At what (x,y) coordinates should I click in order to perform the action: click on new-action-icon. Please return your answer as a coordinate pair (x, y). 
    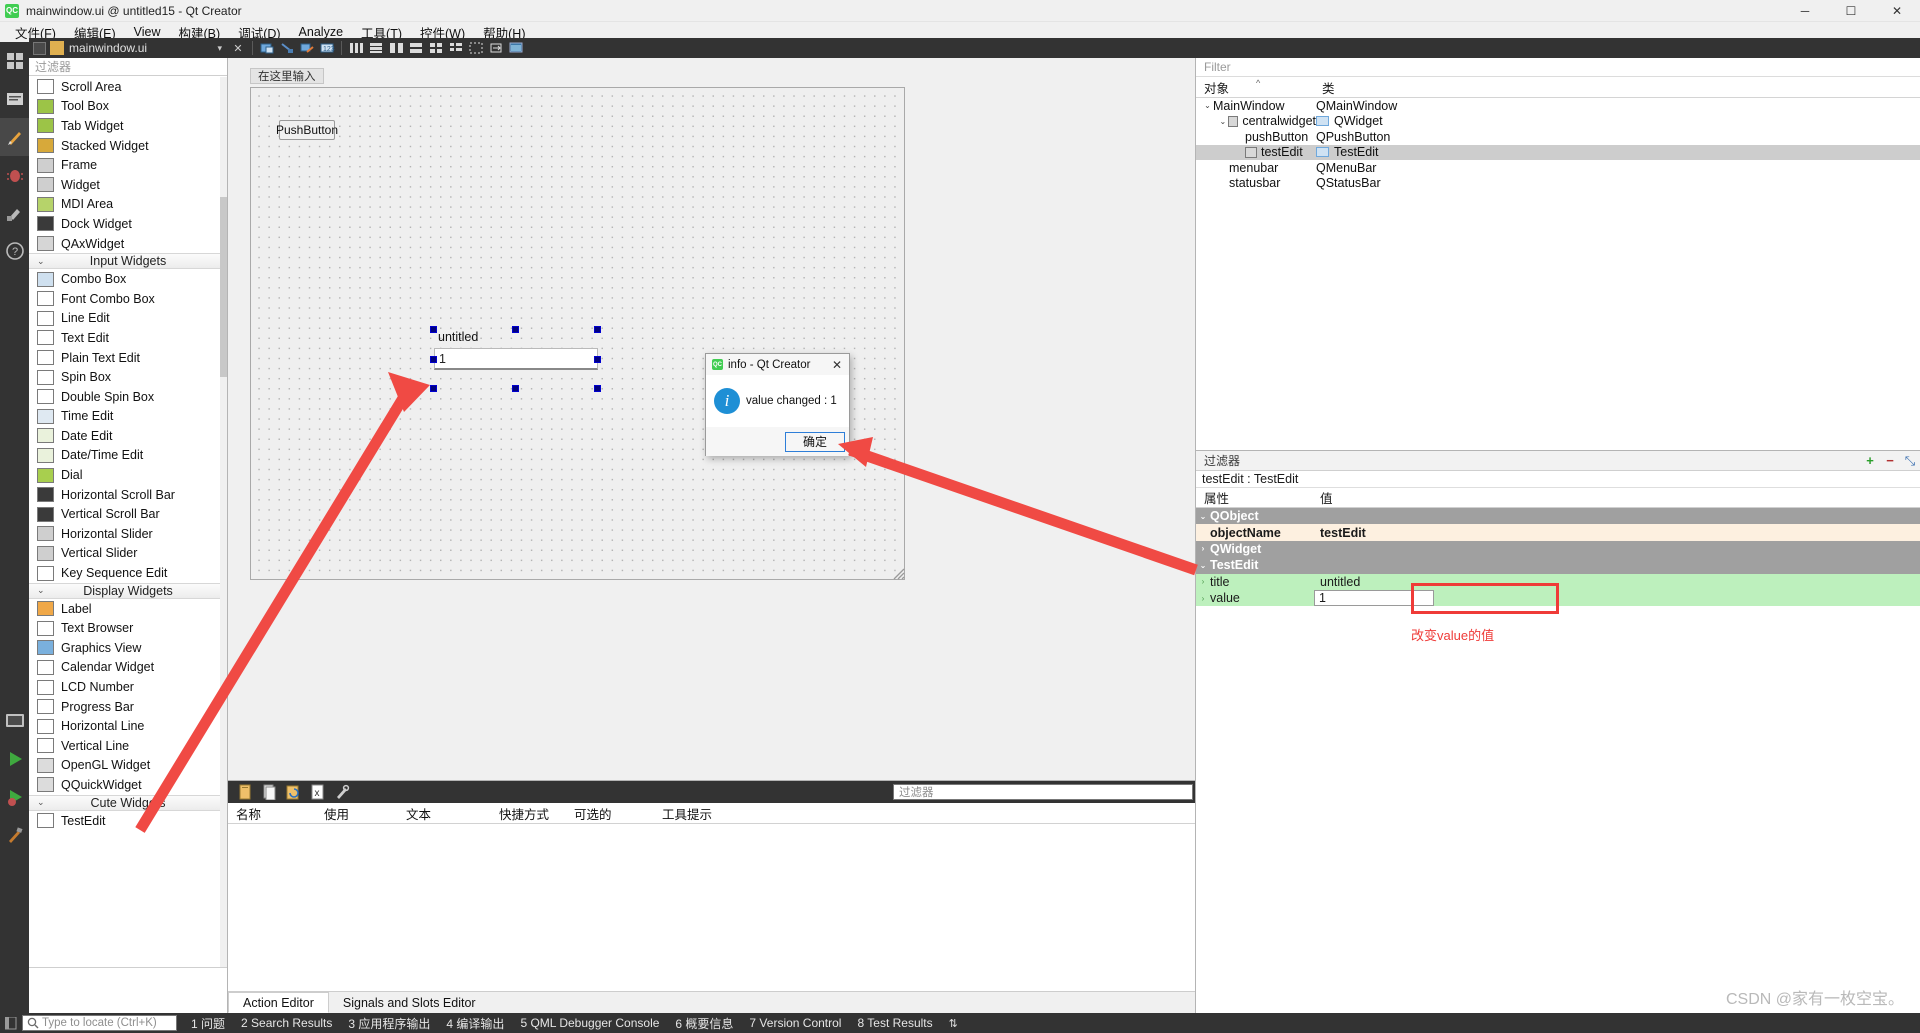
    Looking at the image, I should click on (245, 792).